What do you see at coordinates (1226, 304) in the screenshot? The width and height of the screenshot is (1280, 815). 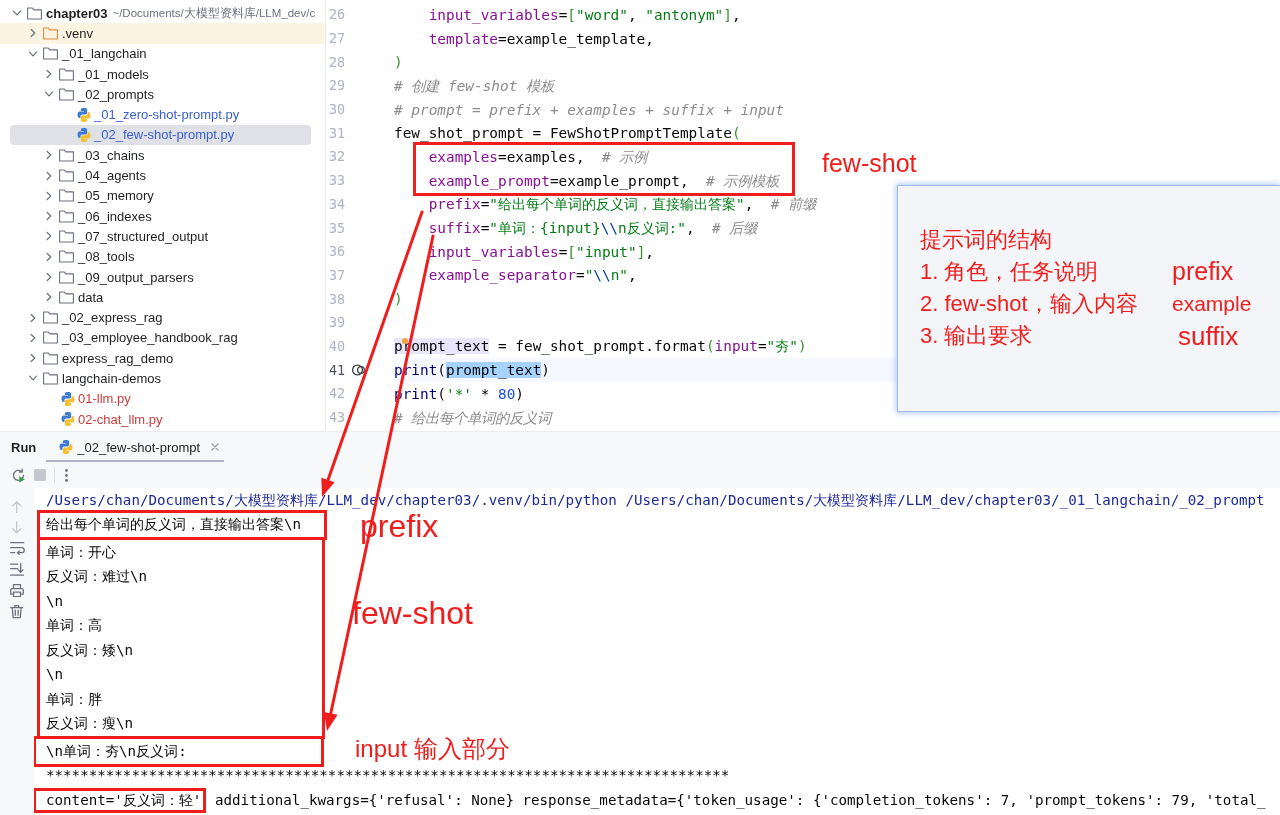 I see `note-tag: example` at bounding box center [1226, 304].